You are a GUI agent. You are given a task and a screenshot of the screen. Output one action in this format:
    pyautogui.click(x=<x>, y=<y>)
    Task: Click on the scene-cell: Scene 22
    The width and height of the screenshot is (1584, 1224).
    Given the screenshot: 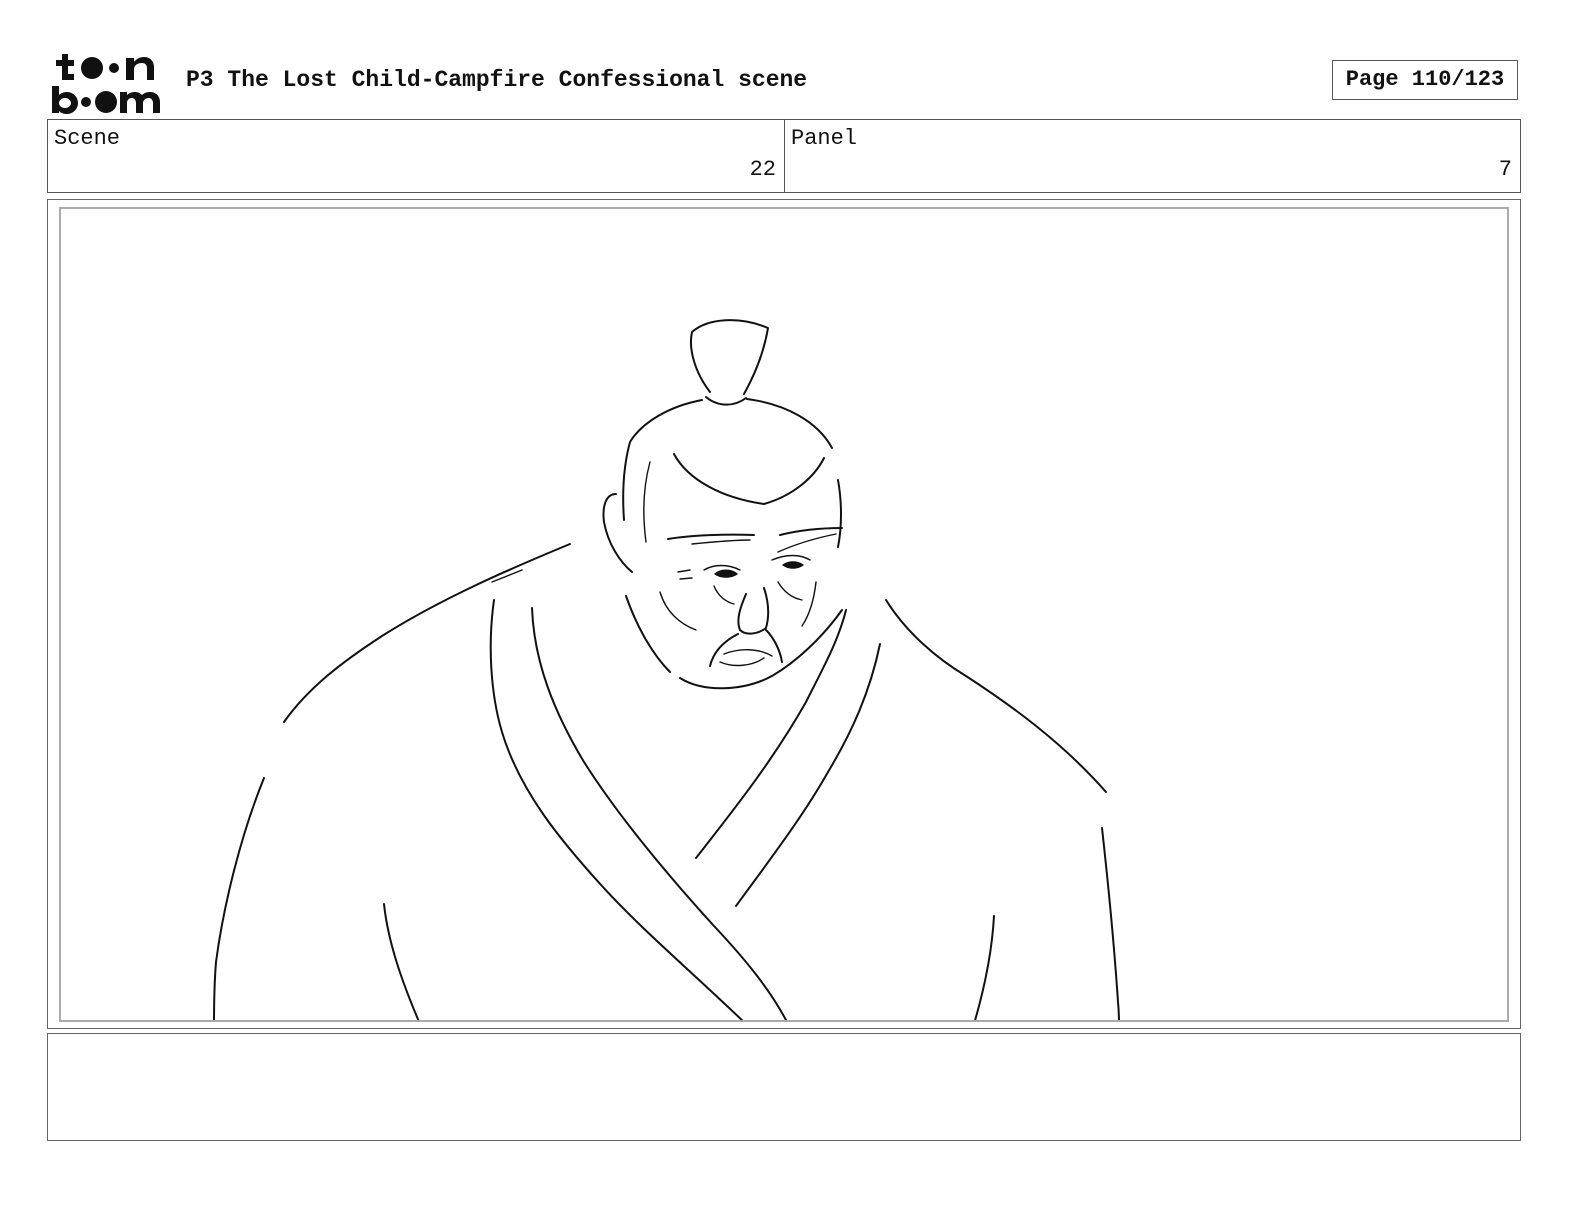 What is the action you would take?
    pyautogui.click(x=416, y=156)
    